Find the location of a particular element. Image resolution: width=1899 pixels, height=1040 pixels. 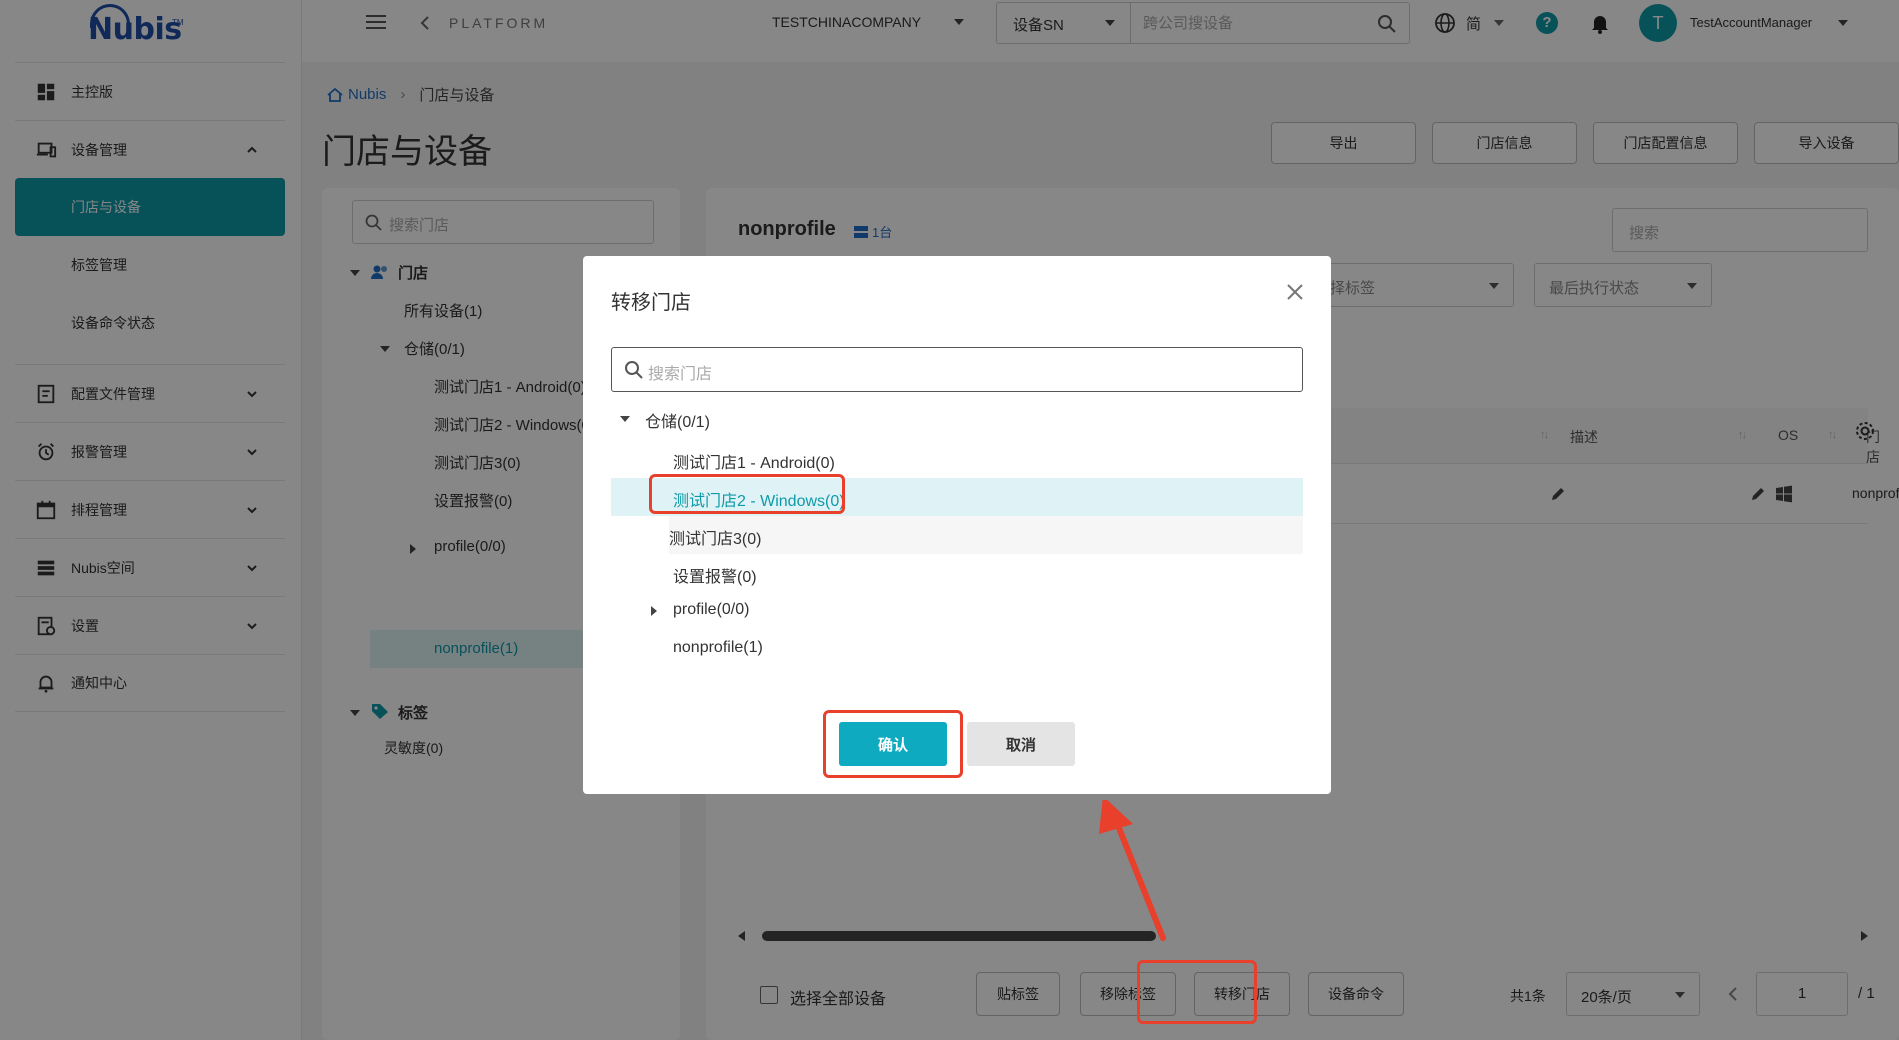

dialog-tree-item: nonprofile(1) is located at coordinates (957, 649).